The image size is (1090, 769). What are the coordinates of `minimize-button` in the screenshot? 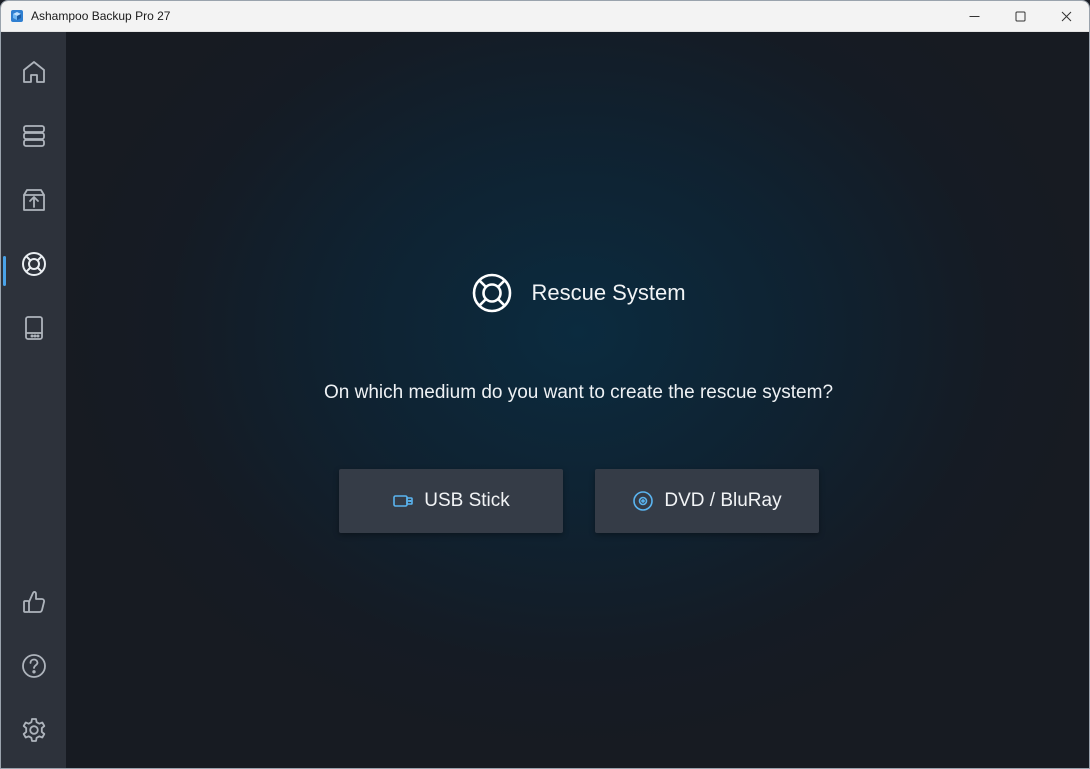 It's located at (974, 16).